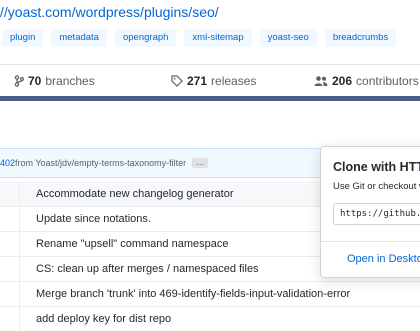 This screenshot has width=420, height=331. What do you see at coordinates (387, 80) in the screenshot?
I see `contributors-label: contributors` at bounding box center [387, 80].